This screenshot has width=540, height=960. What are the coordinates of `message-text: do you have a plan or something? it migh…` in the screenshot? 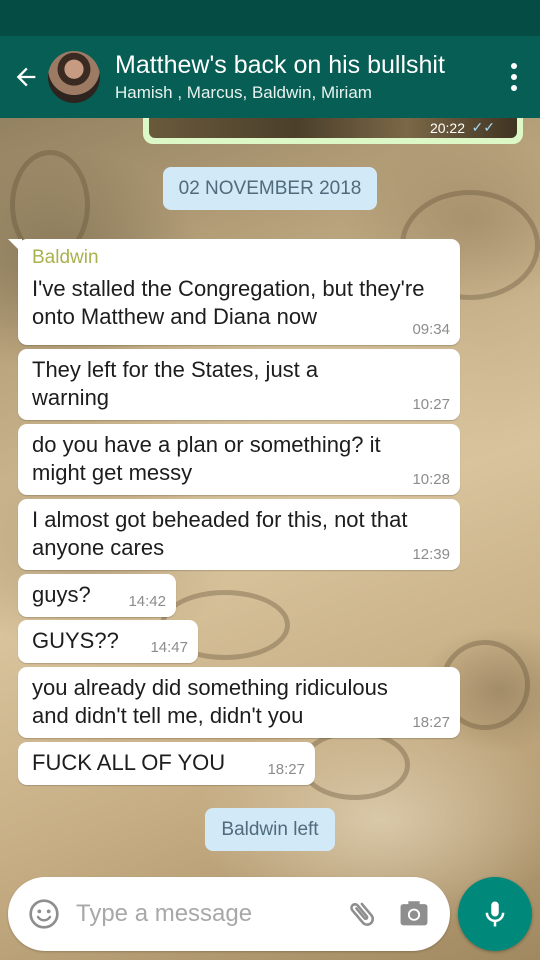 It's located at (239, 455).